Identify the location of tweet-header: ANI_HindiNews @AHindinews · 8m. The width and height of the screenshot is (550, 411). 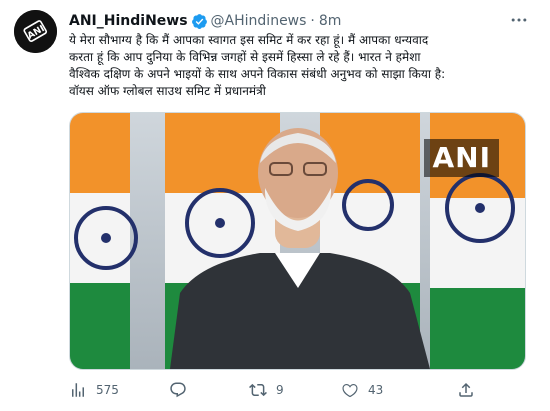
(205, 21).